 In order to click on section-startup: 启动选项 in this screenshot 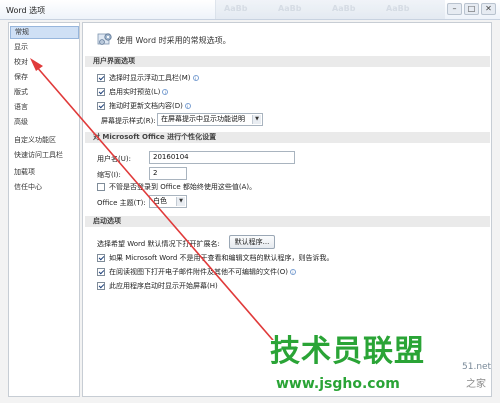, I will do `click(287, 221)`.